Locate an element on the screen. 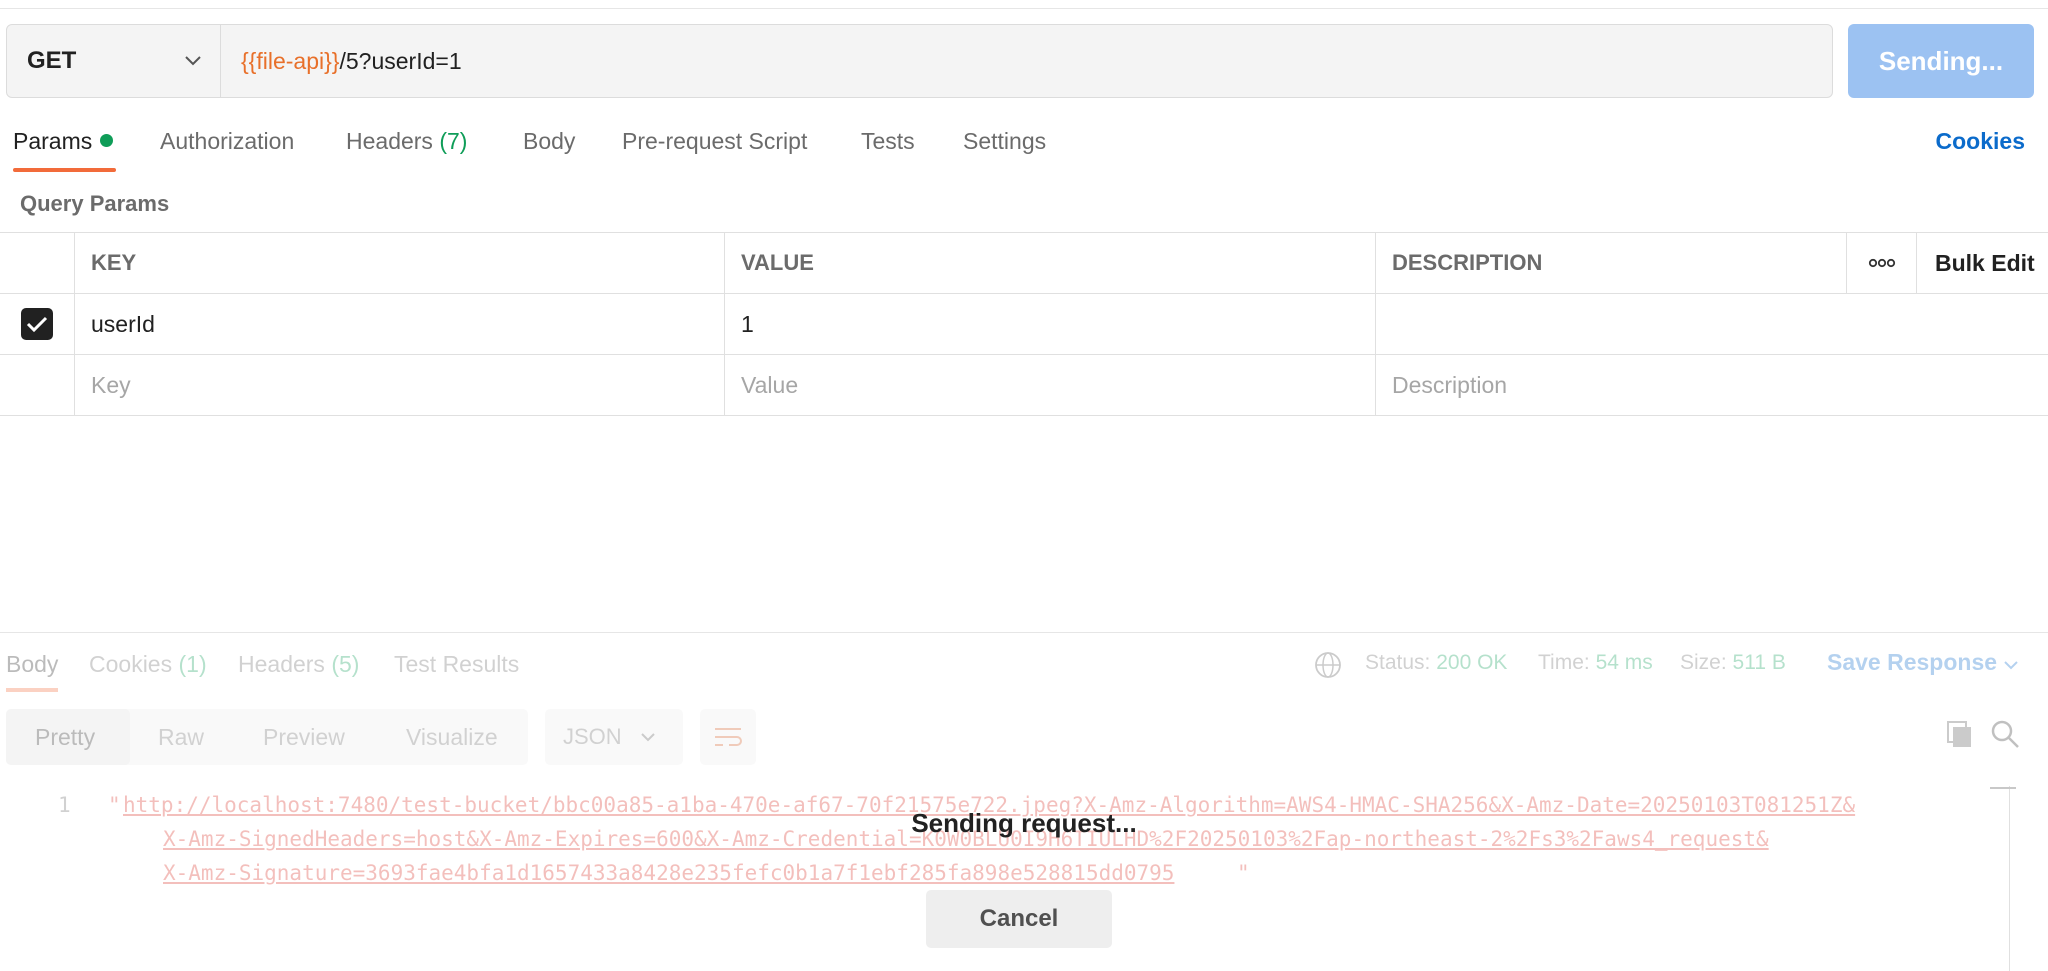 The image size is (2048, 971). column-header-key: KEY is located at coordinates (399, 263).